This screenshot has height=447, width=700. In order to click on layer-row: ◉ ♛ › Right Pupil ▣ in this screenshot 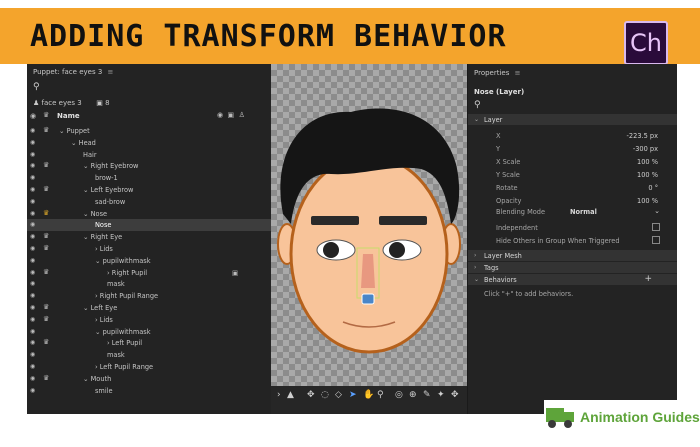, I will do `click(149, 273)`.